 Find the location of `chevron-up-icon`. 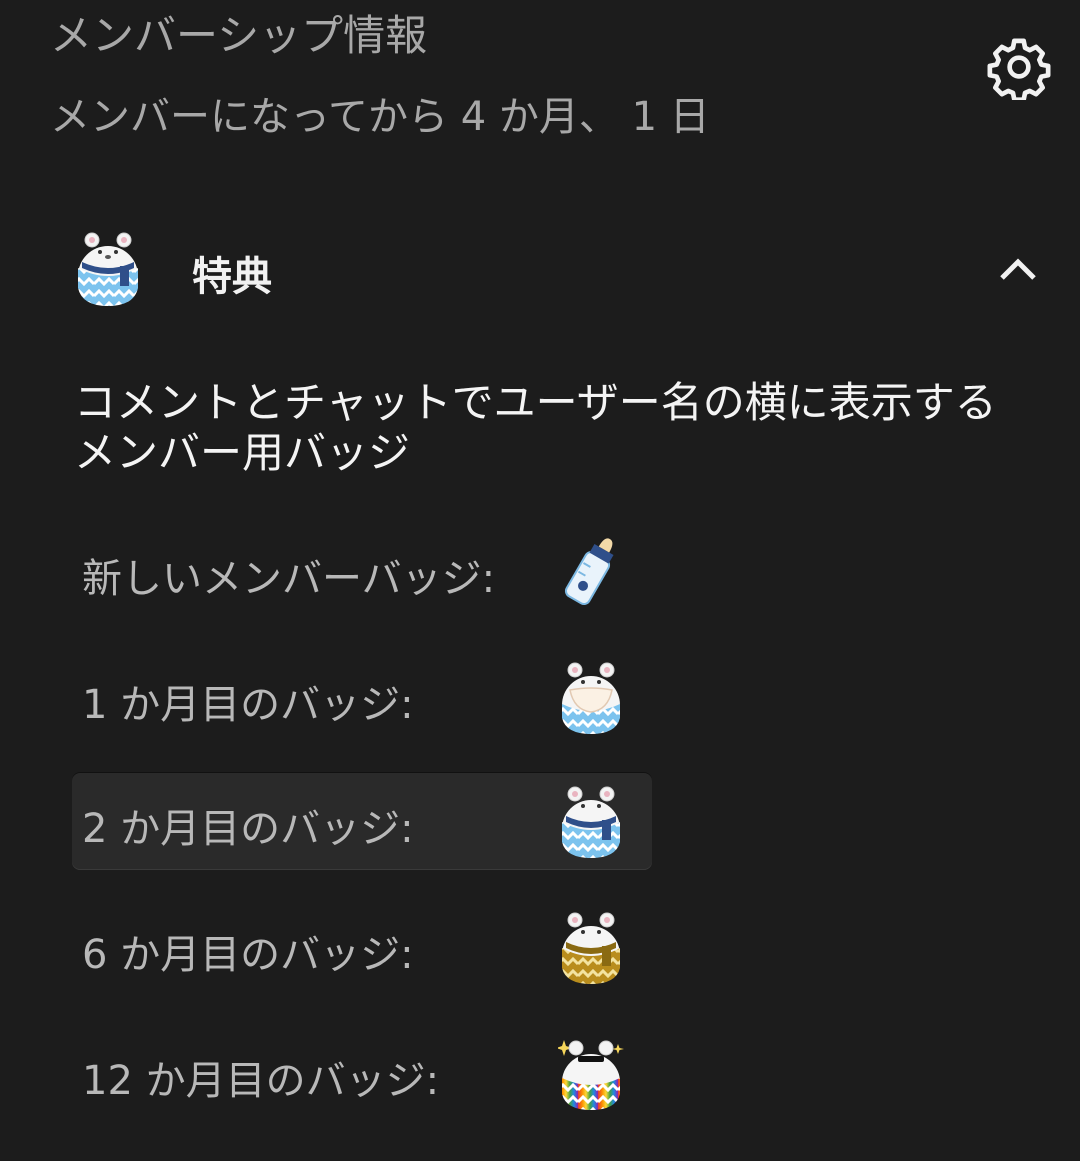

chevron-up-icon is located at coordinates (1018, 268).